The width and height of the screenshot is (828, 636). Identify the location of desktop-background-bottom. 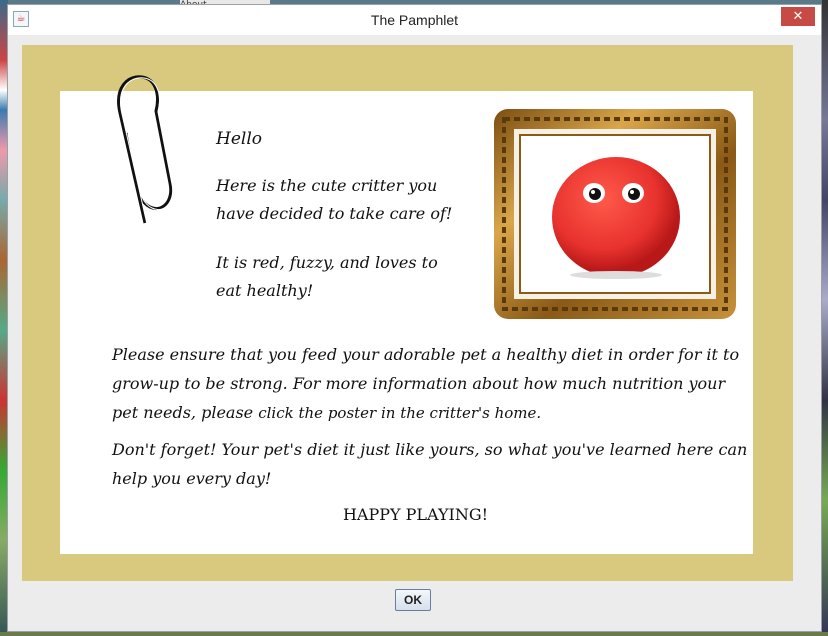
(414, 634).